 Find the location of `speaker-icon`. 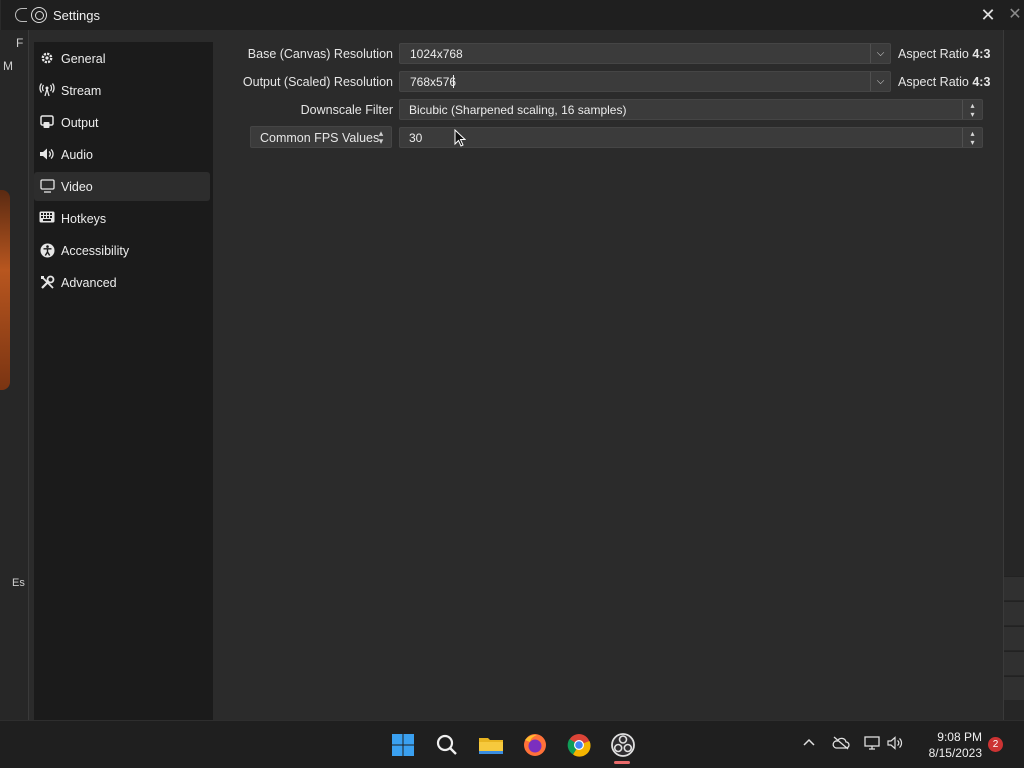

speaker-icon is located at coordinates (47, 155).